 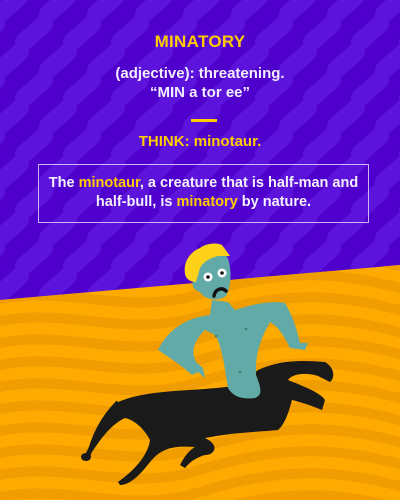 I want to click on pronunciation: “MIN a tor ee”, so click(x=200, y=92).